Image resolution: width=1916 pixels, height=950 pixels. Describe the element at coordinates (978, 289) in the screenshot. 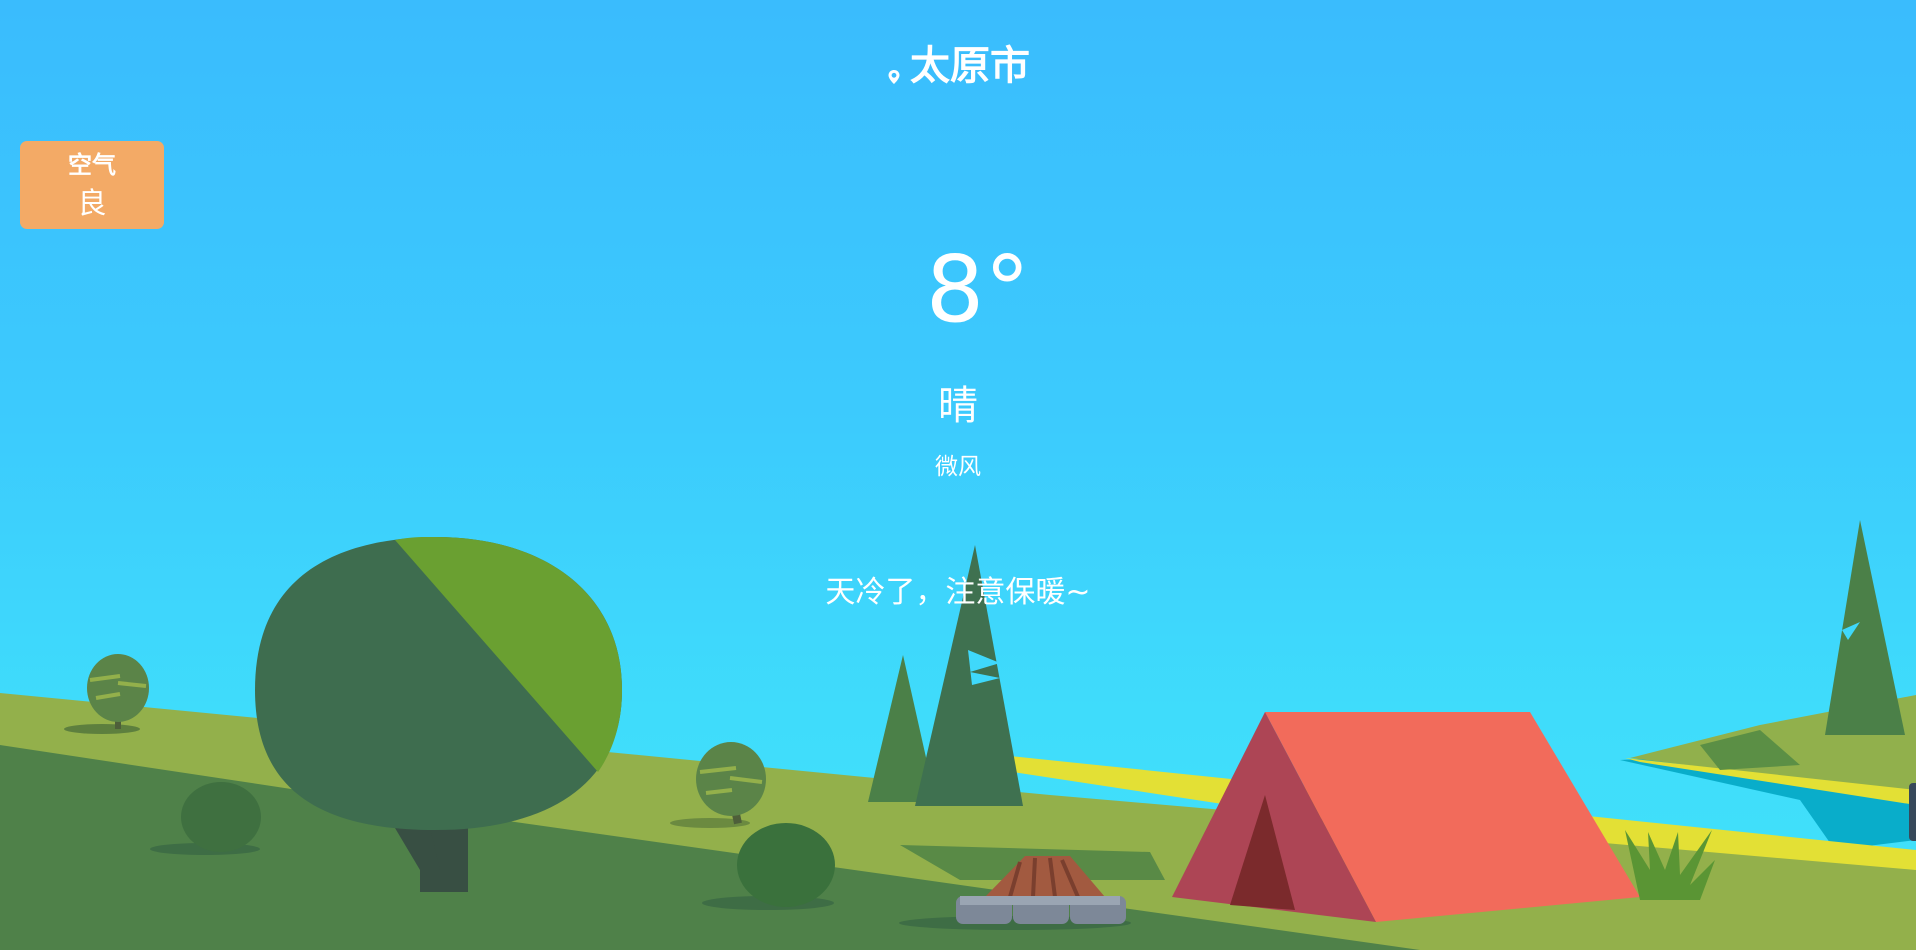

I see `temperature: 8°` at that location.